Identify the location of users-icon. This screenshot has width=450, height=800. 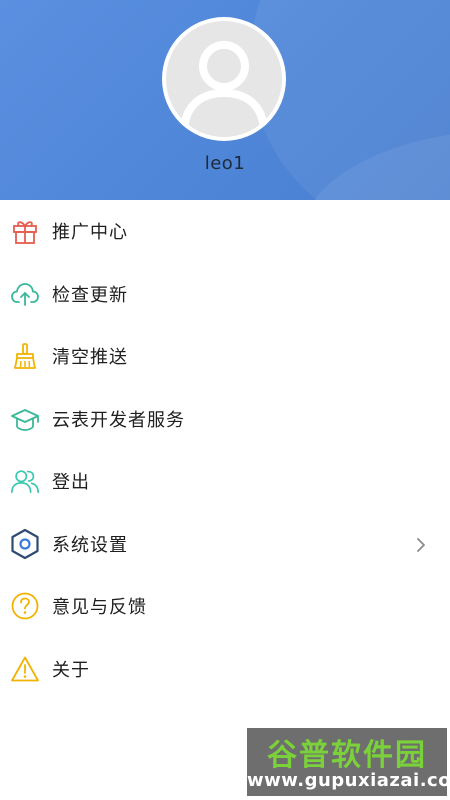
(25, 481).